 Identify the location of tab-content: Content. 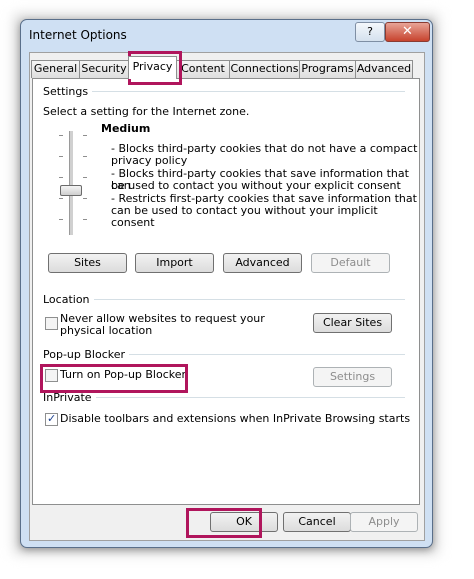
(203, 69).